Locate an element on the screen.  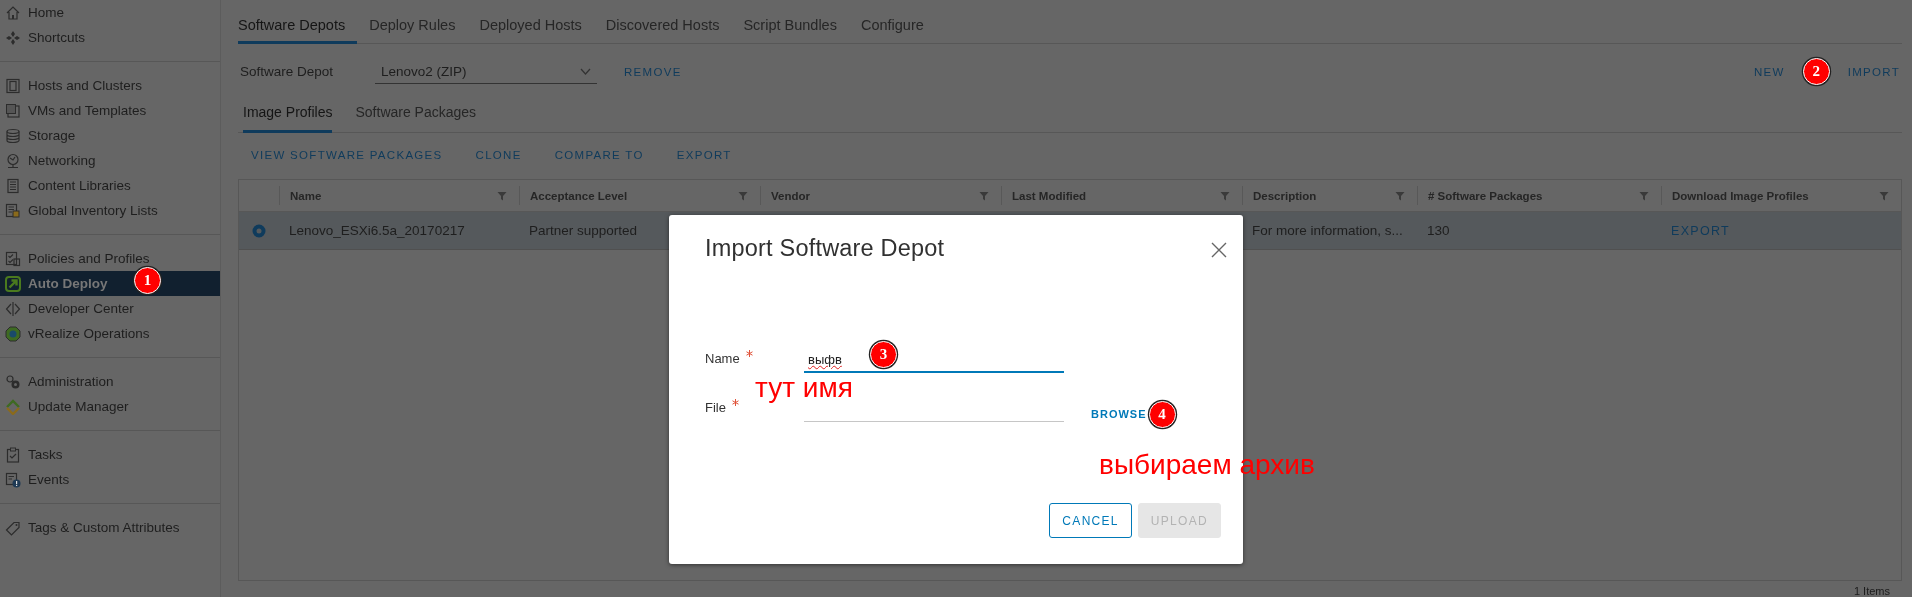
step-badge: 2 is located at coordinates (1816, 71).